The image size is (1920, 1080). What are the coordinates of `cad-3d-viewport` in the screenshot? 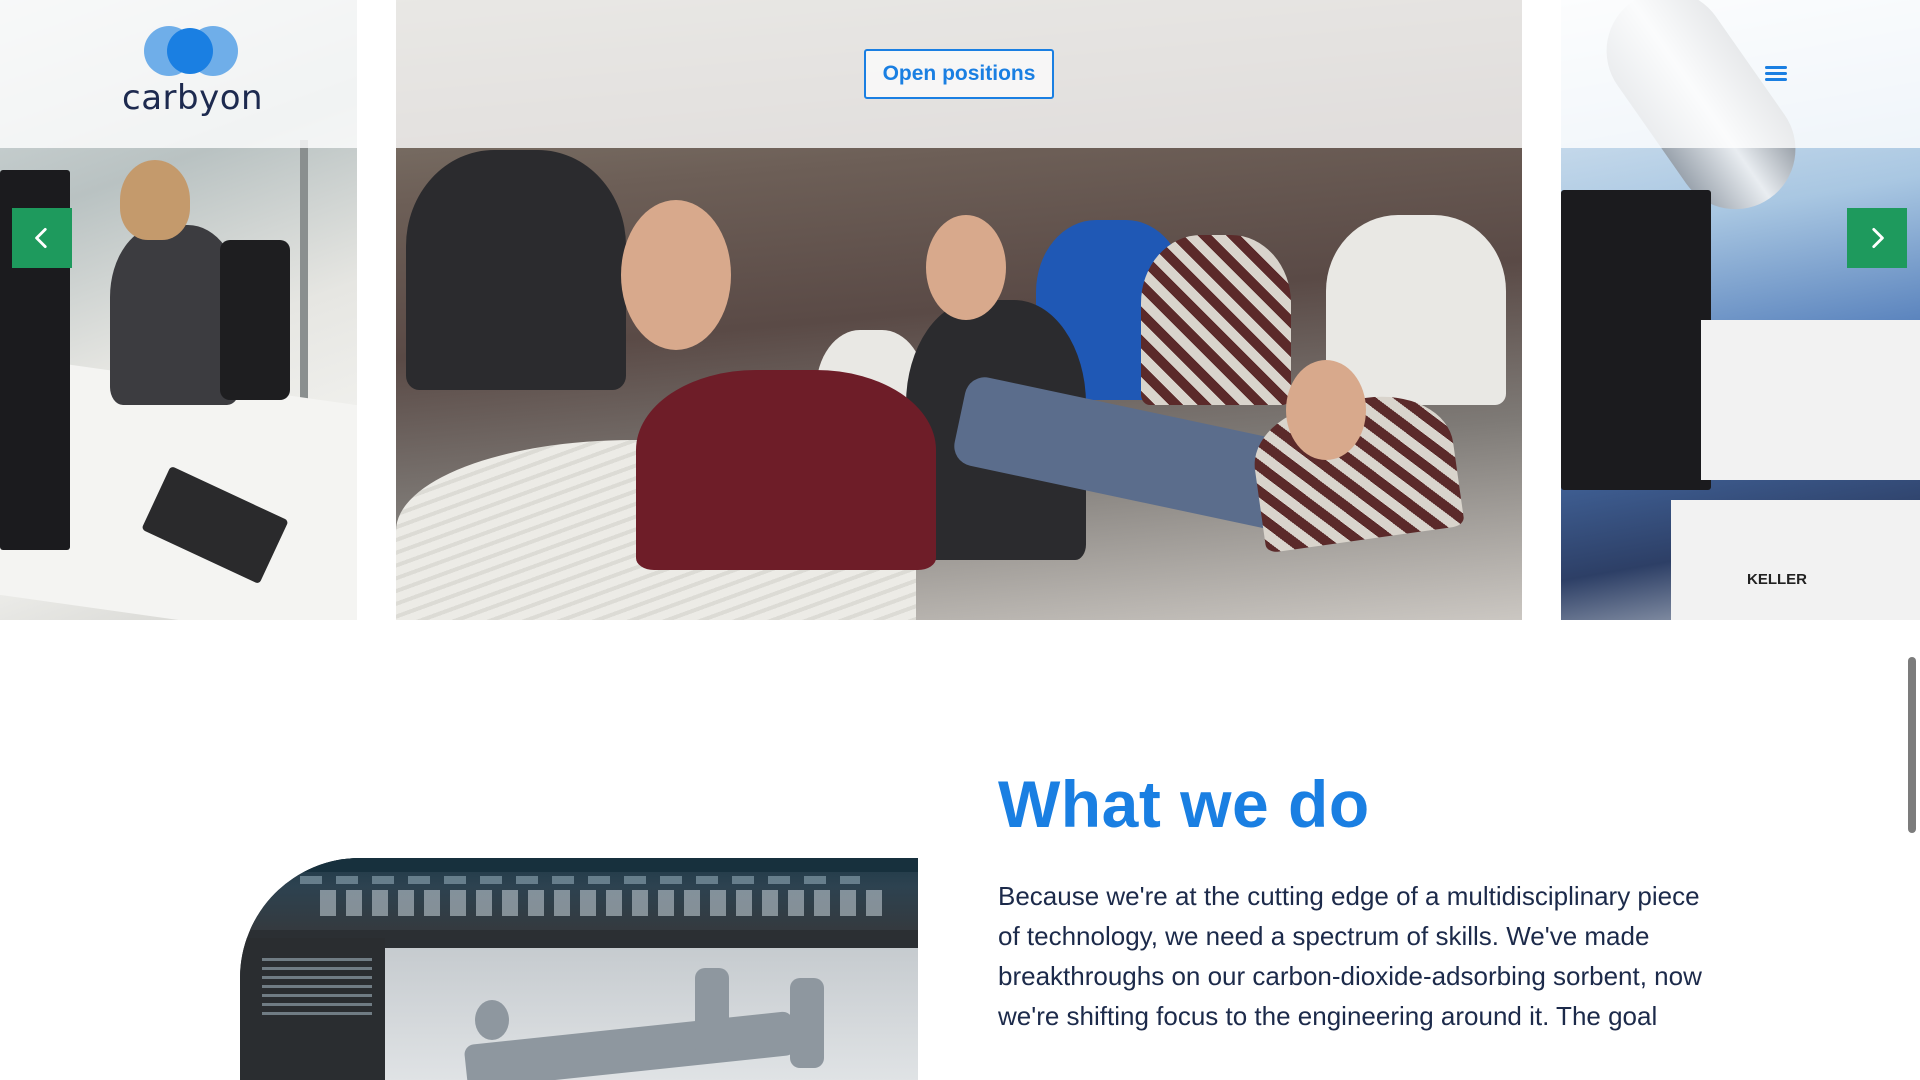 It's located at (651, 1014).